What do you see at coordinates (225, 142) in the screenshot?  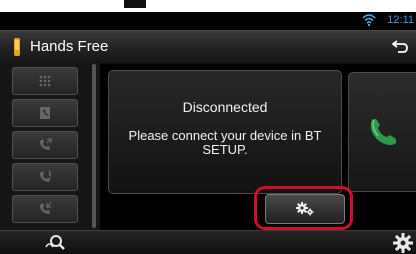 I see `connection-instruction: Please connect your device in BT SETUP.` at bounding box center [225, 142].